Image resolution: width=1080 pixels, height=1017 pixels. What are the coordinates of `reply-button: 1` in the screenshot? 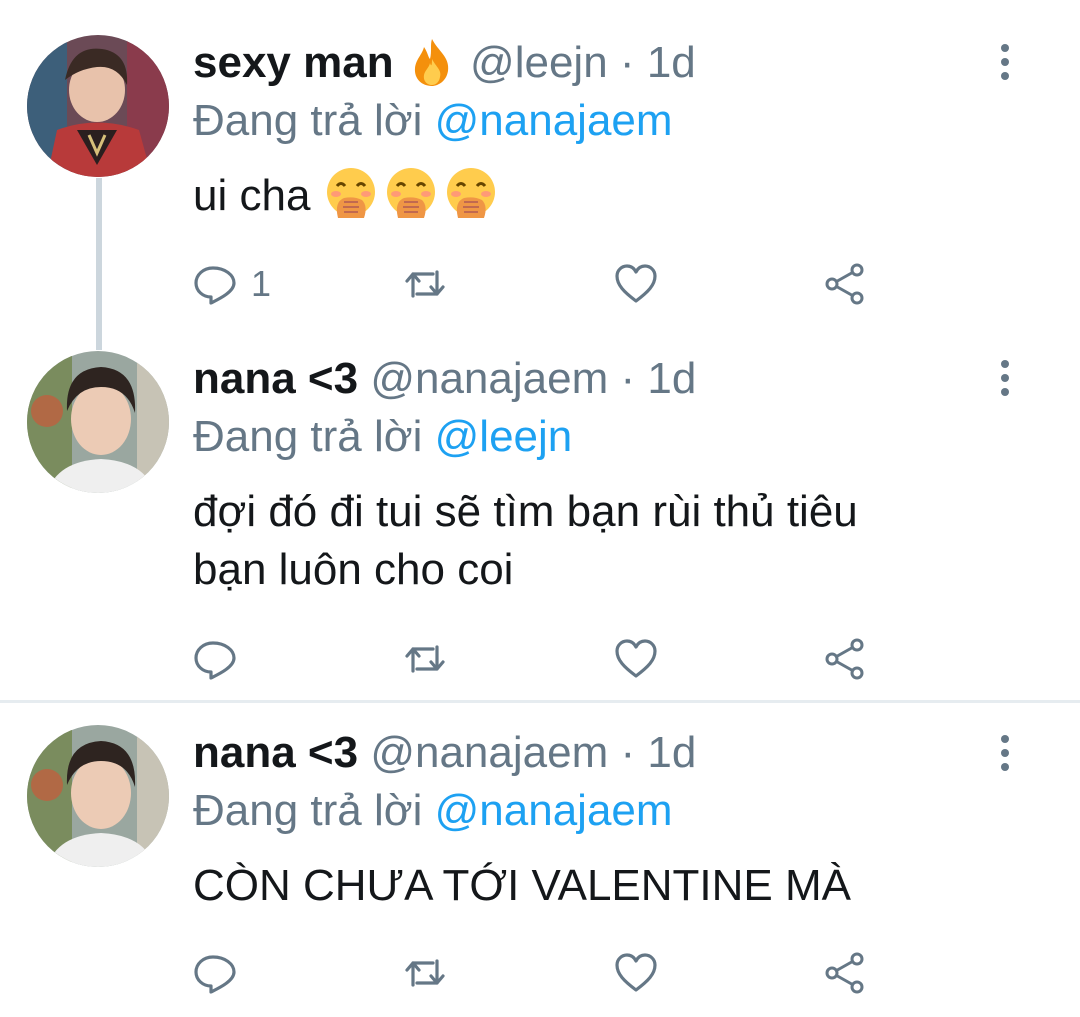 It's located at (232, 284).